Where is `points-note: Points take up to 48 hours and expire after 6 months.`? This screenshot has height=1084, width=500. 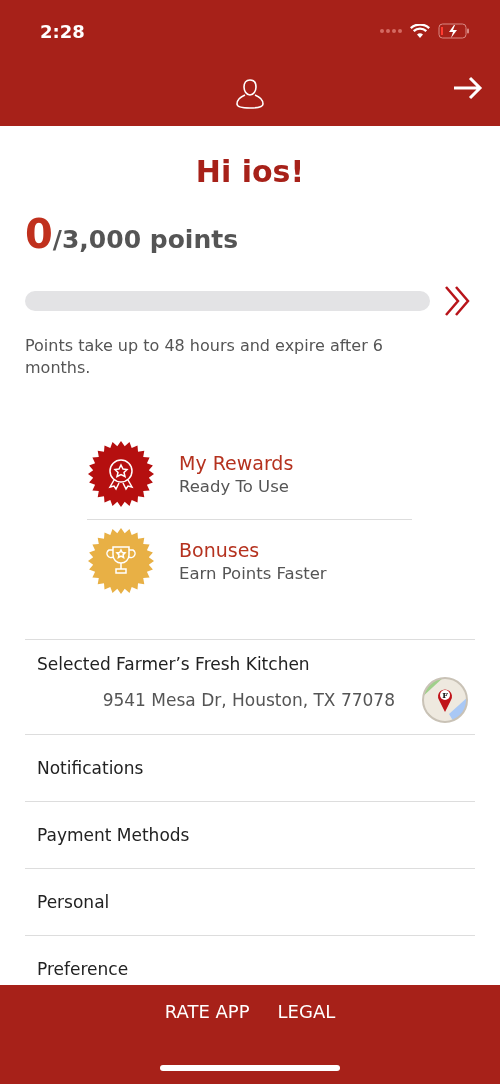 points-note: Points take up to 48 hours and expire after 6 months. is located at coordinates (204, 357).